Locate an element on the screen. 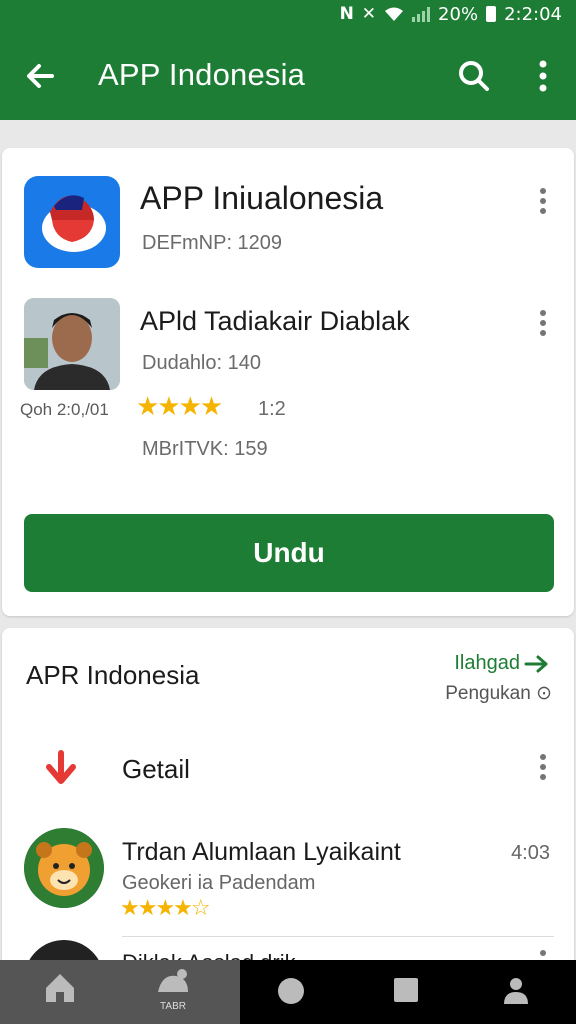 The height and width of the screenshot is (1024, 576). app-logo-icon is located at coordinates (72, 222).